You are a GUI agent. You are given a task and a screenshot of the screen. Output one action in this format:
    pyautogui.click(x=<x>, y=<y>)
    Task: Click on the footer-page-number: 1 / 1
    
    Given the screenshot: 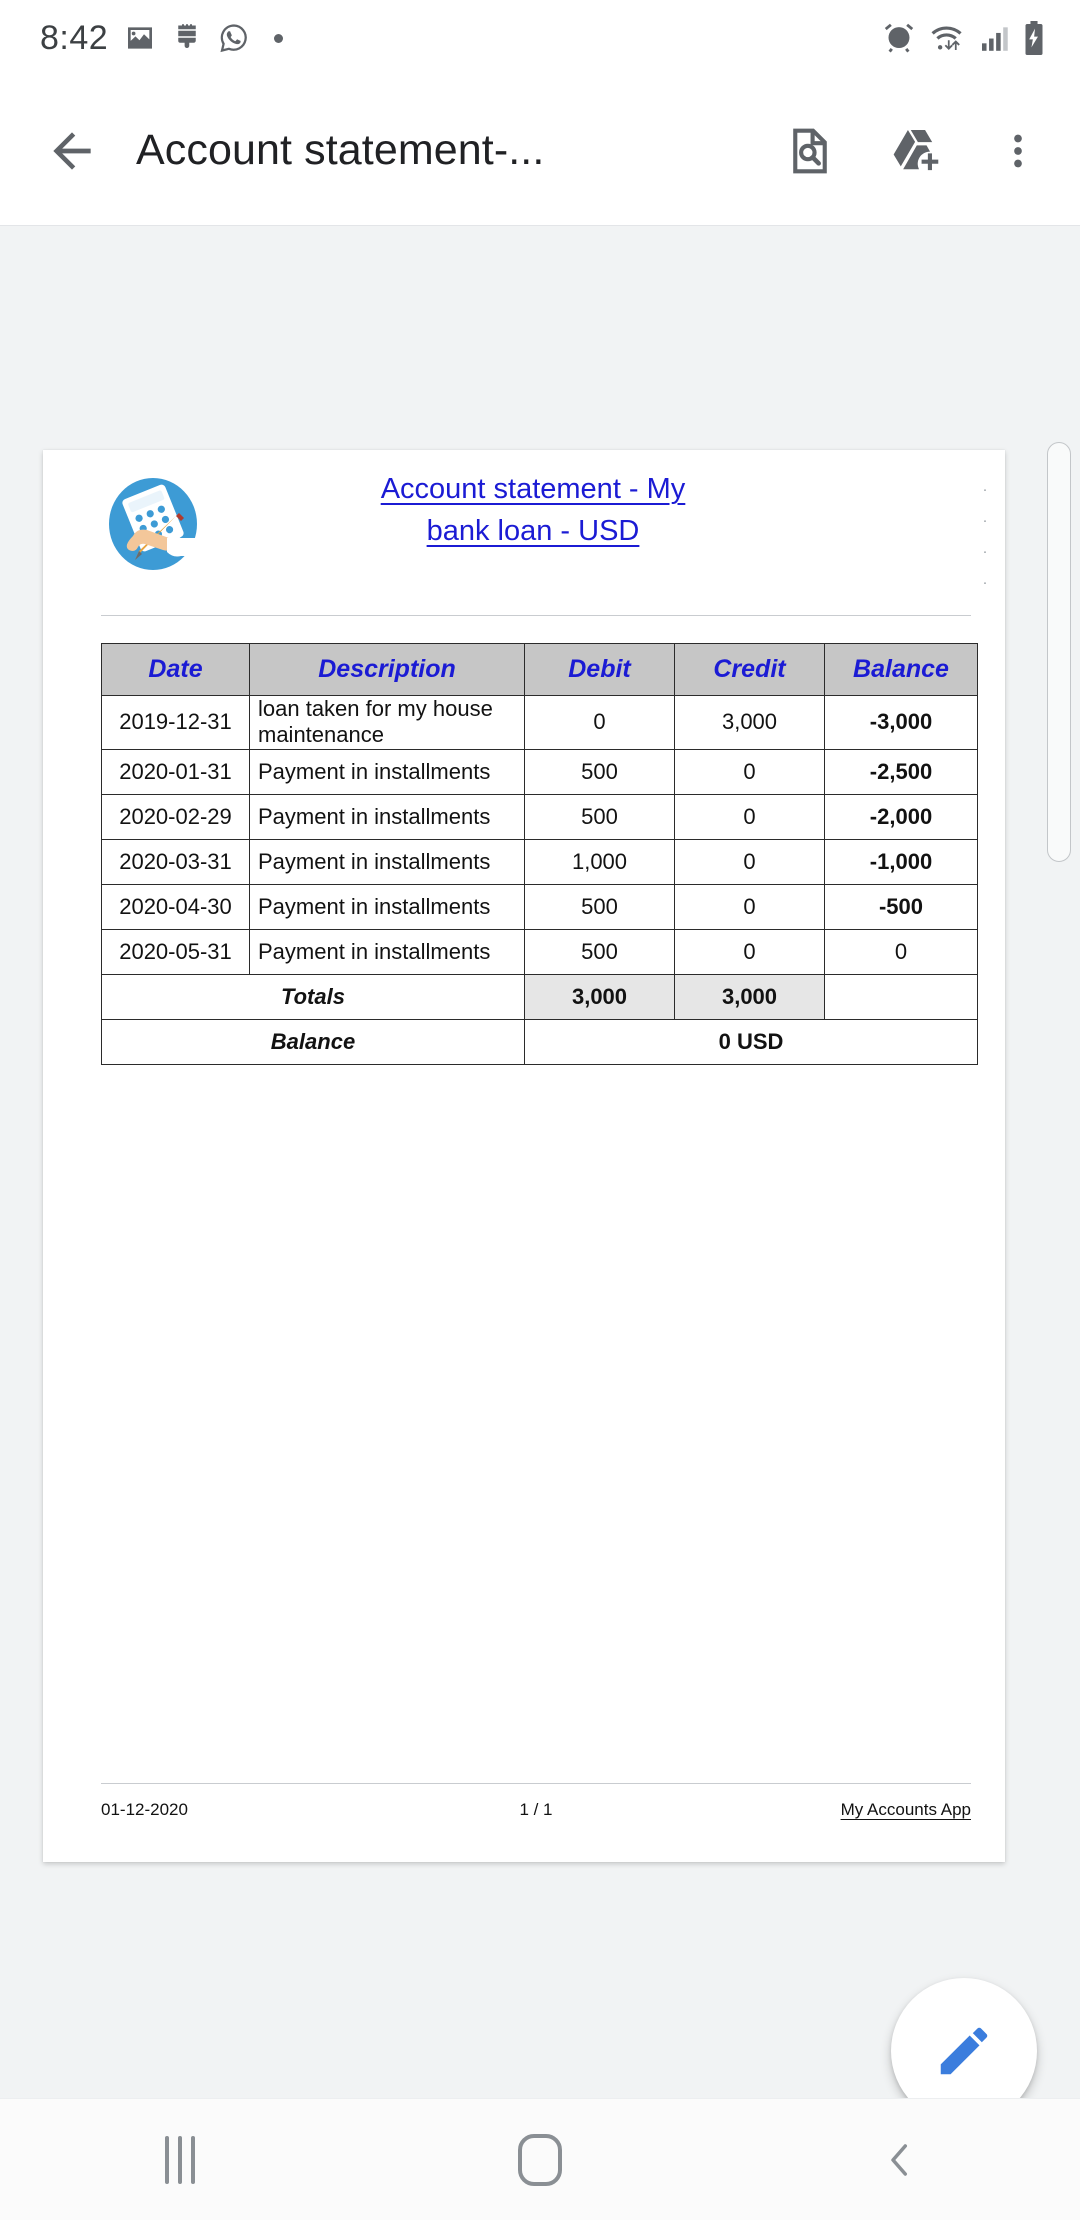 What is the action you would take?
    pyautogui.click(x=536, y=1809)
    